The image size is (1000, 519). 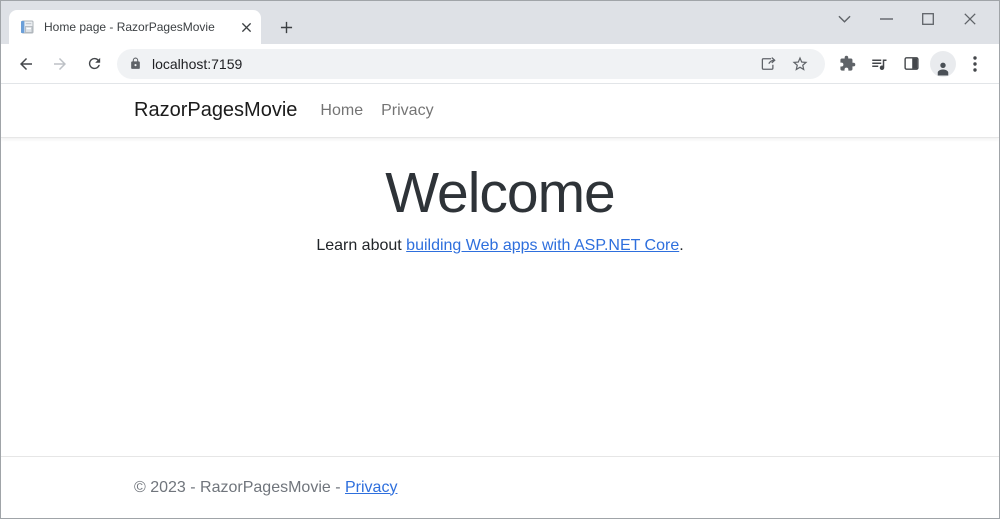 I want to click on nav-link-home: Home, so click(x=341, y=110).